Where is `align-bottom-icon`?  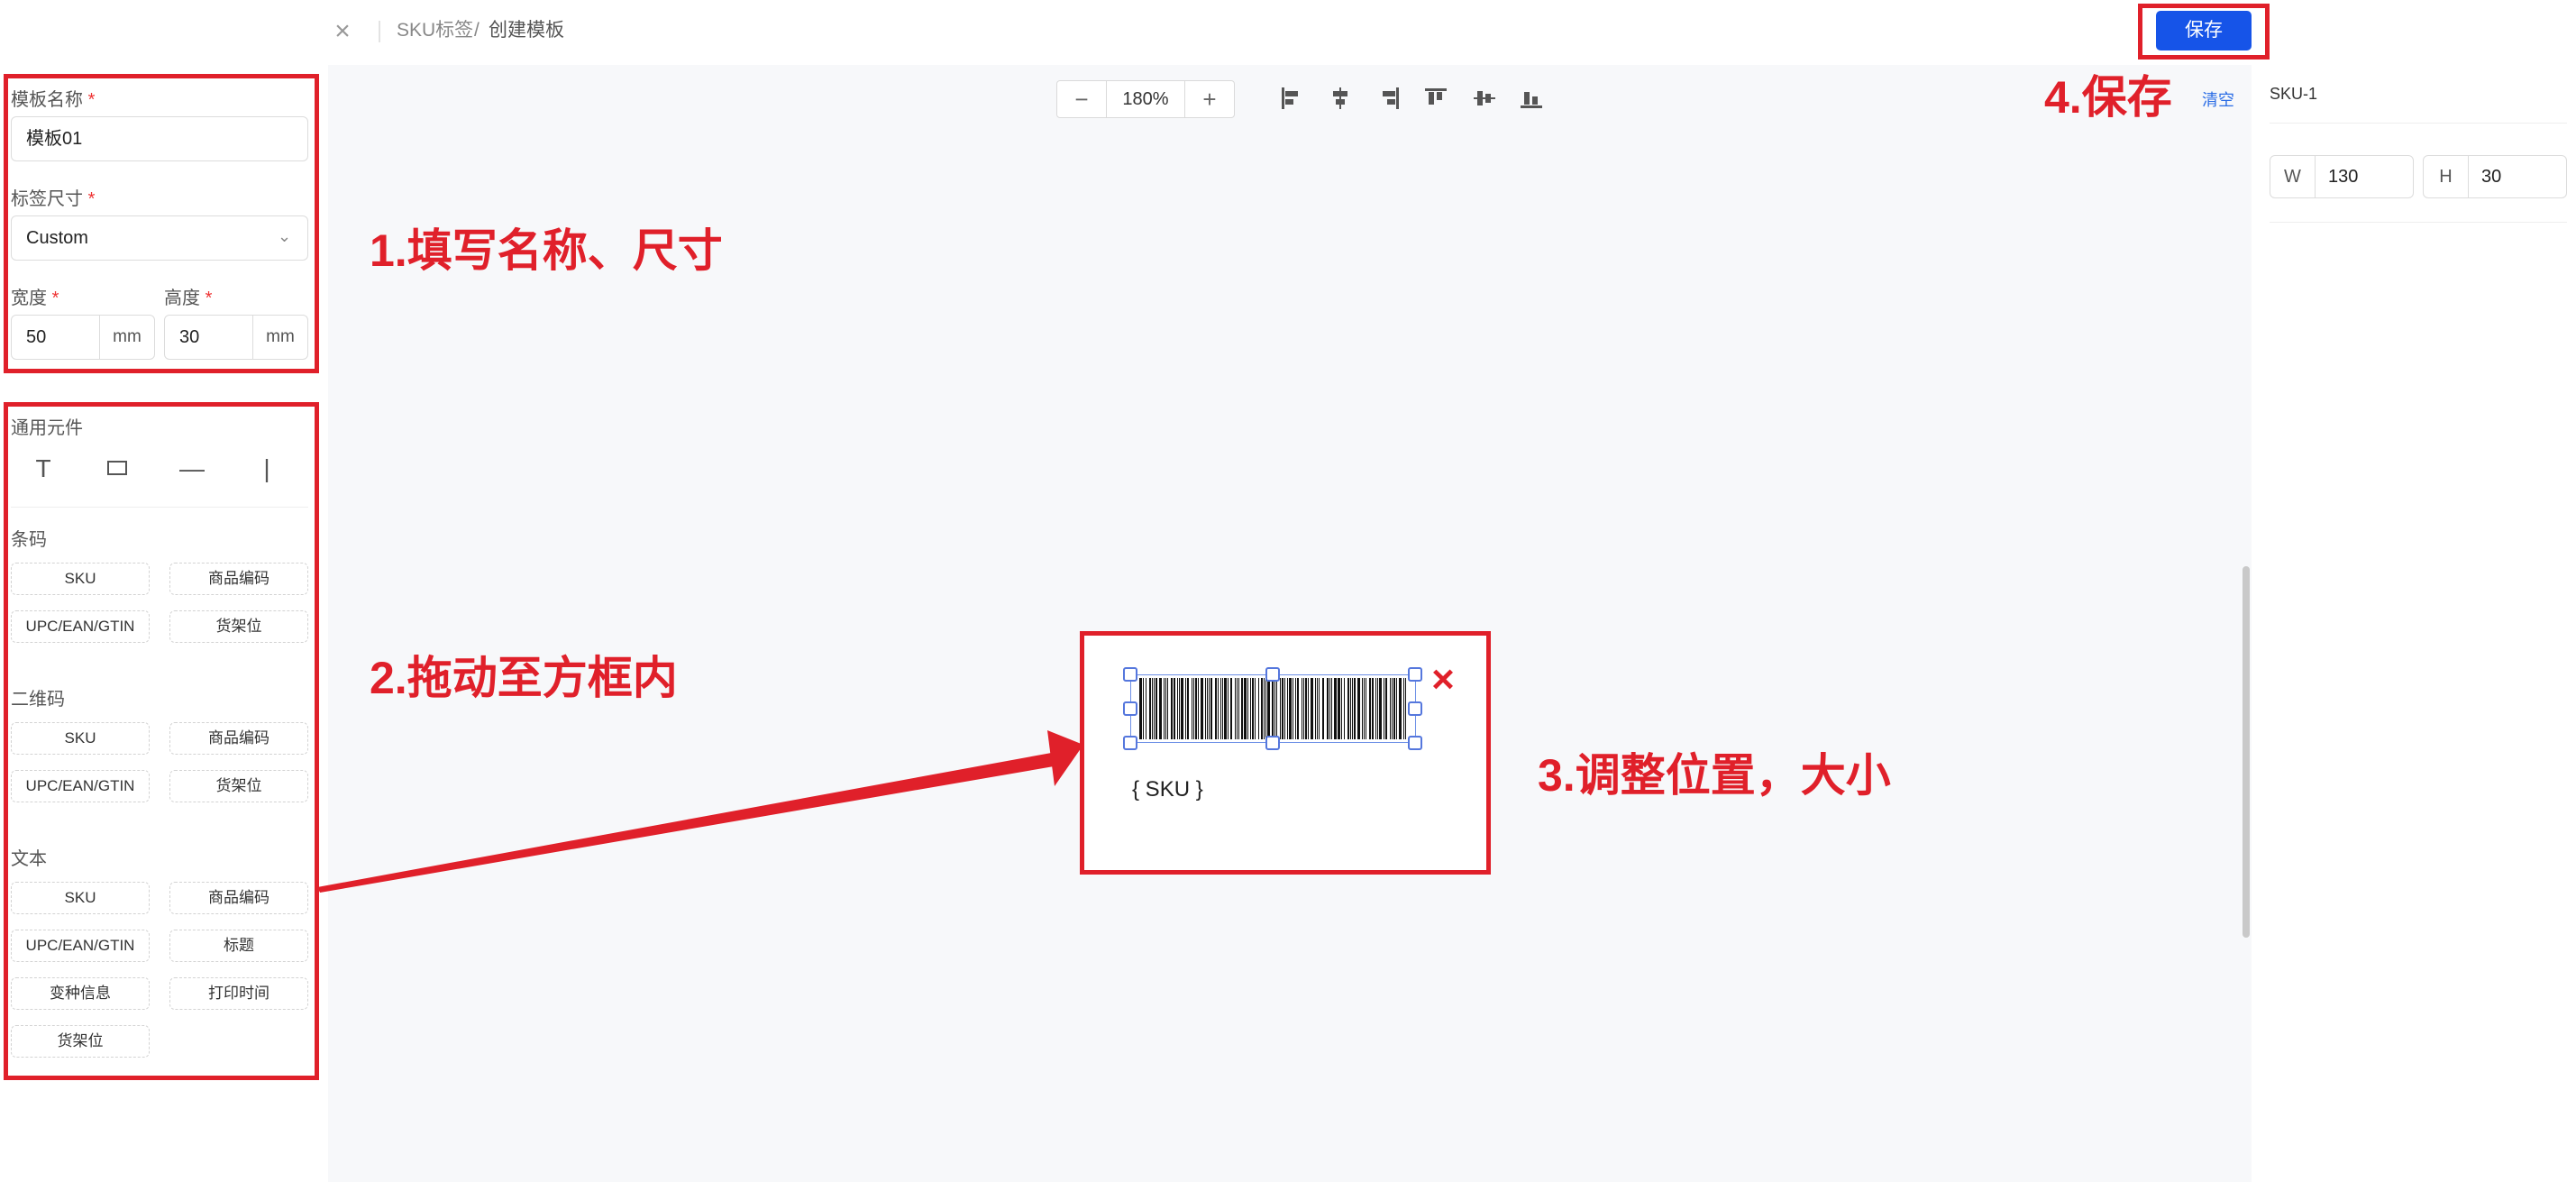 align-bottom-icon is located at coordinates (1531, 98).